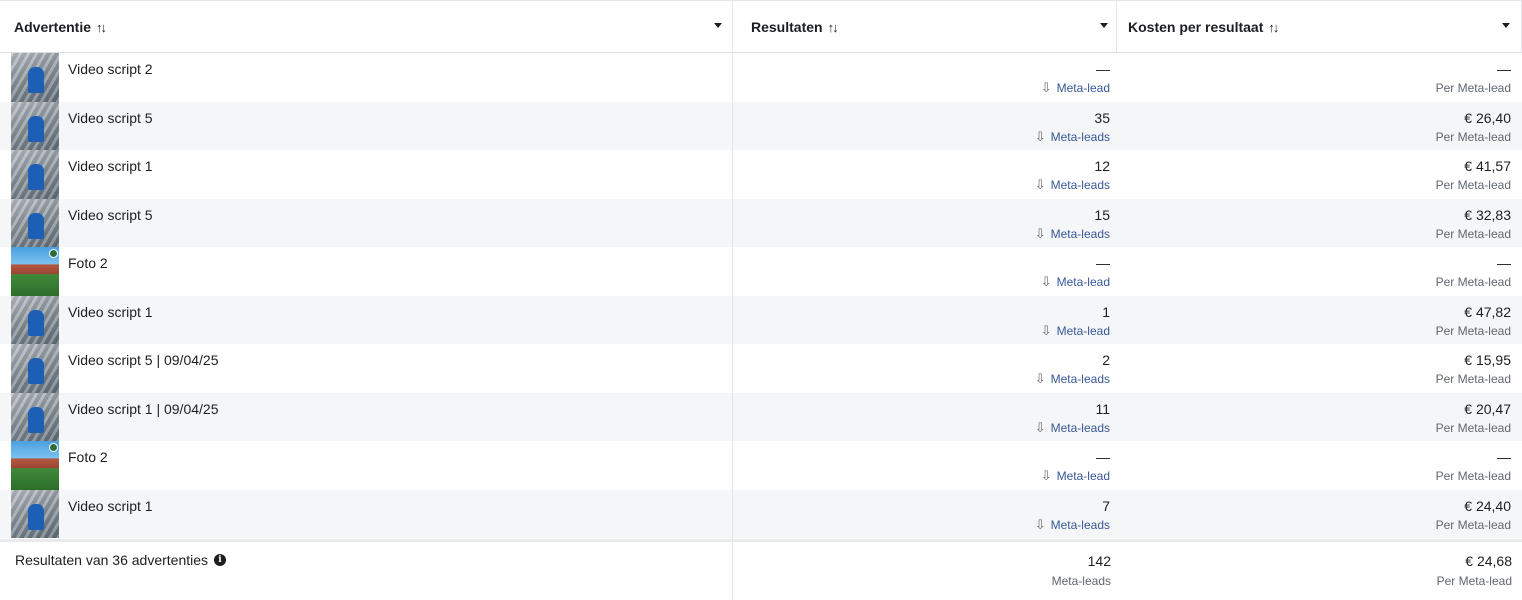 This screenshot has width=1522, height=600. What do you see at coordinates (1314, 224) in the screenshot?
I see `cost-cell: € 32,83 Per Meta-lead` at bounding box center [1314, 224].